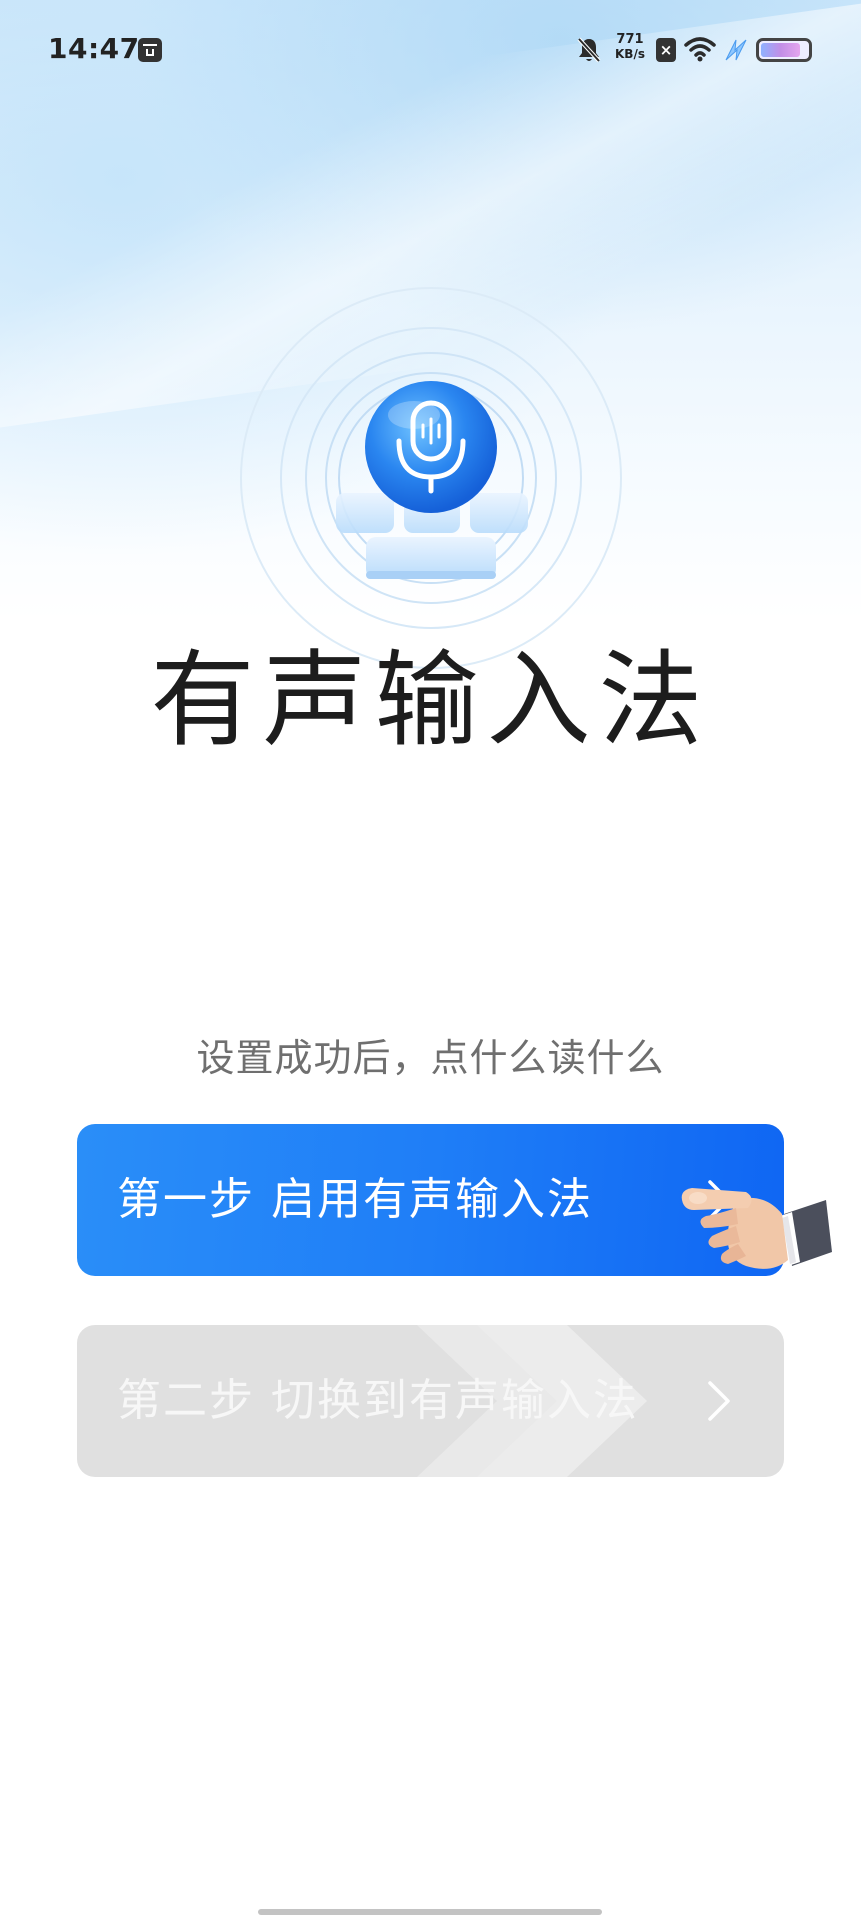 The image size is (861, 1920). What do you see at coordinates (430, 50) in the screenshot?
I see `status-bar: 14:47 771 KB/s ×` at bounding box center [430, 50].